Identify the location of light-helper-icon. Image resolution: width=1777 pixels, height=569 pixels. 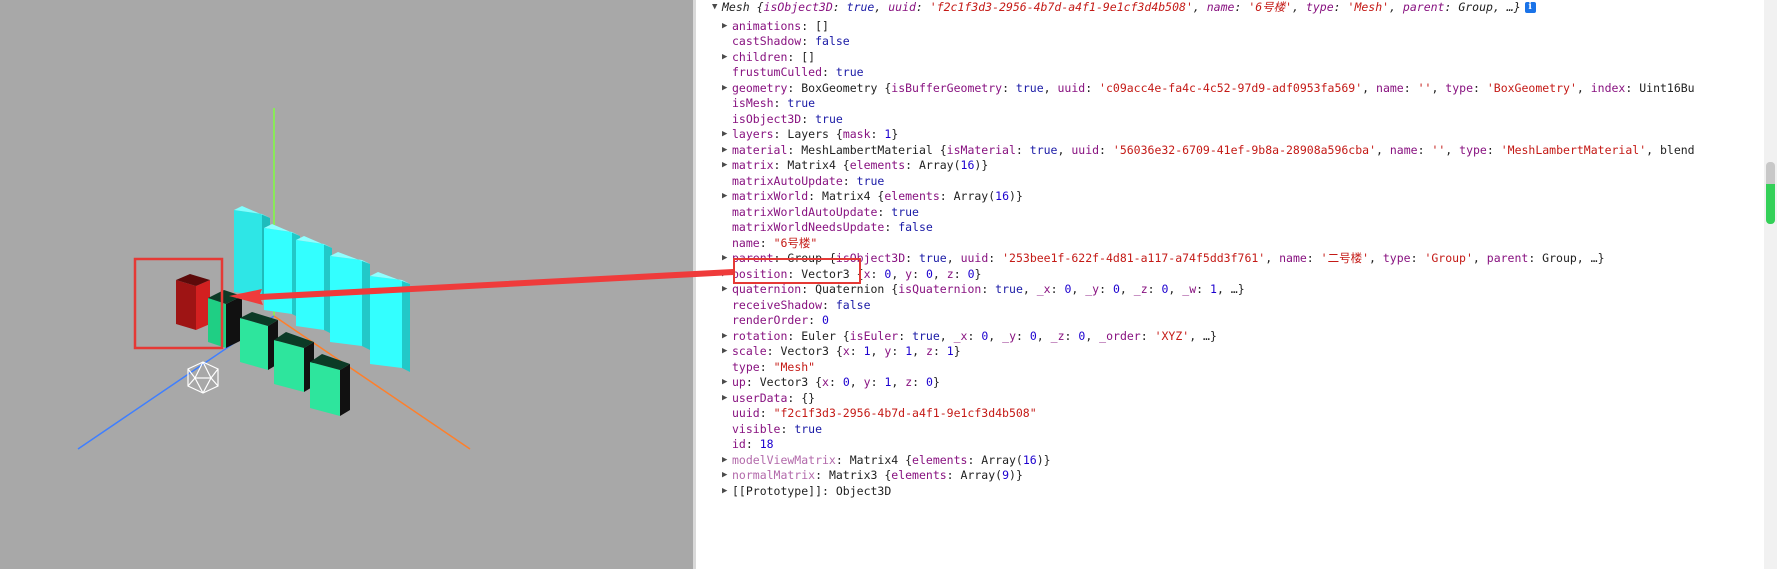
(203, 377).